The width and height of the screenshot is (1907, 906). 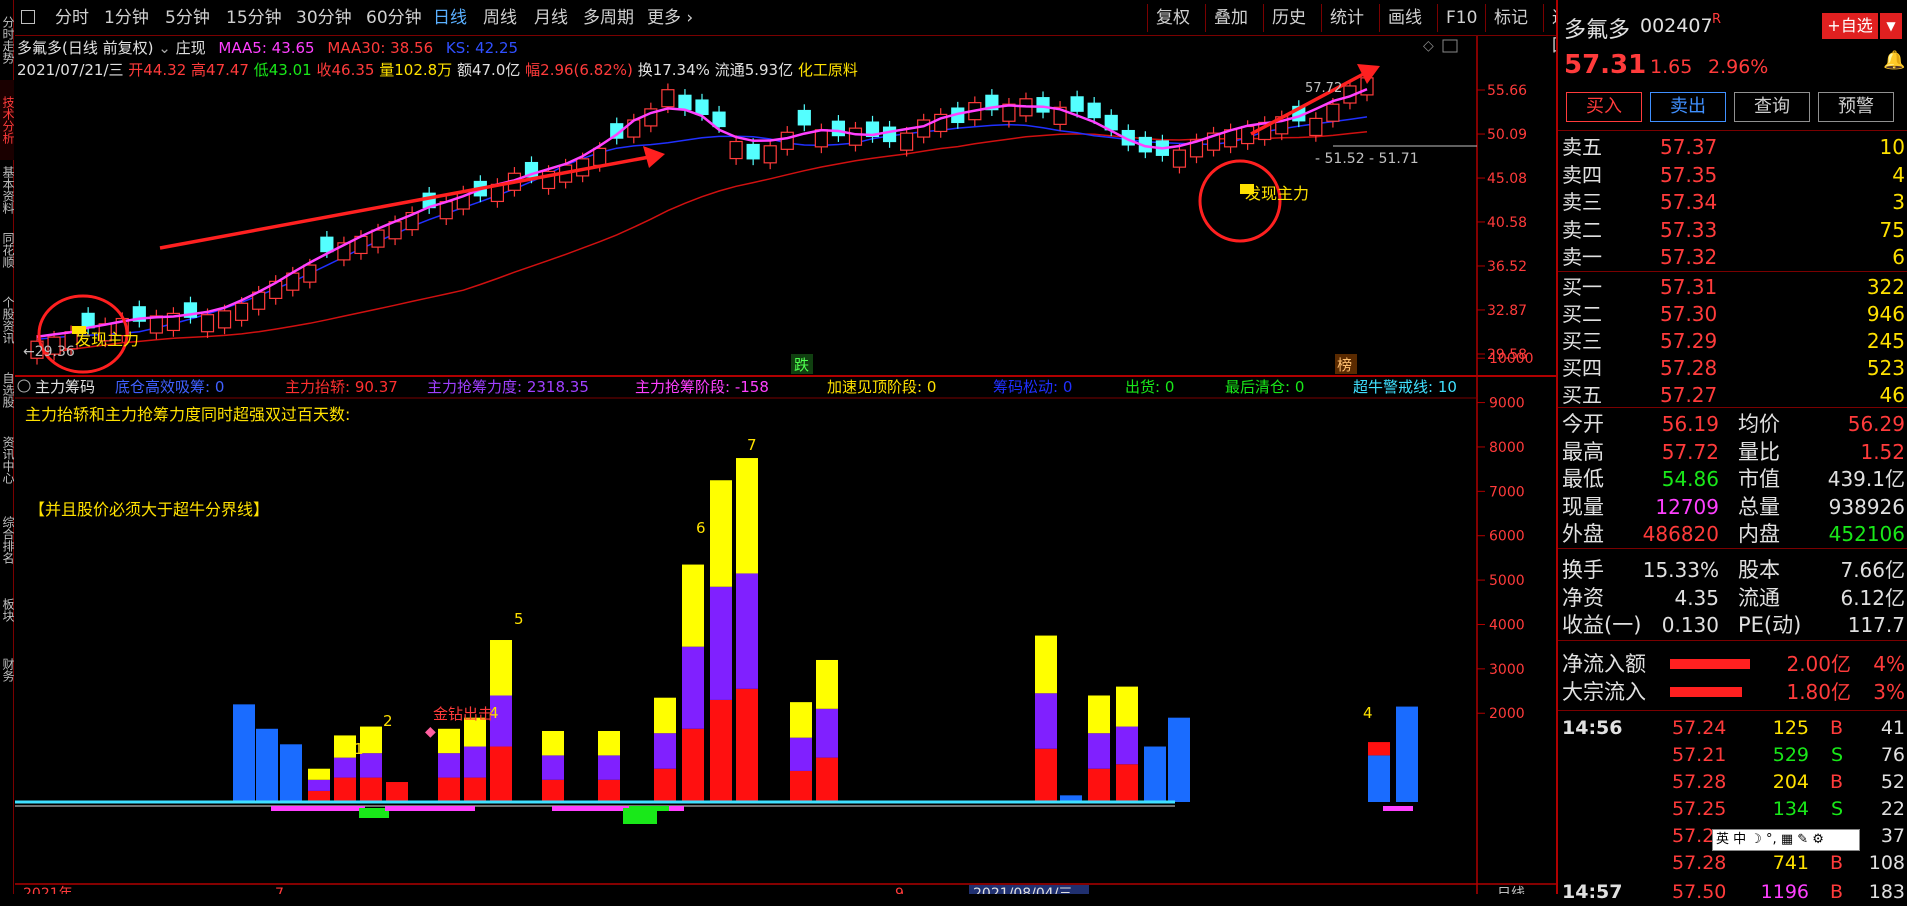 What do you see at coordinates (551, 18) in the screenshot?
I see `period-monthly: 月线` at bounding box center [551, 18].